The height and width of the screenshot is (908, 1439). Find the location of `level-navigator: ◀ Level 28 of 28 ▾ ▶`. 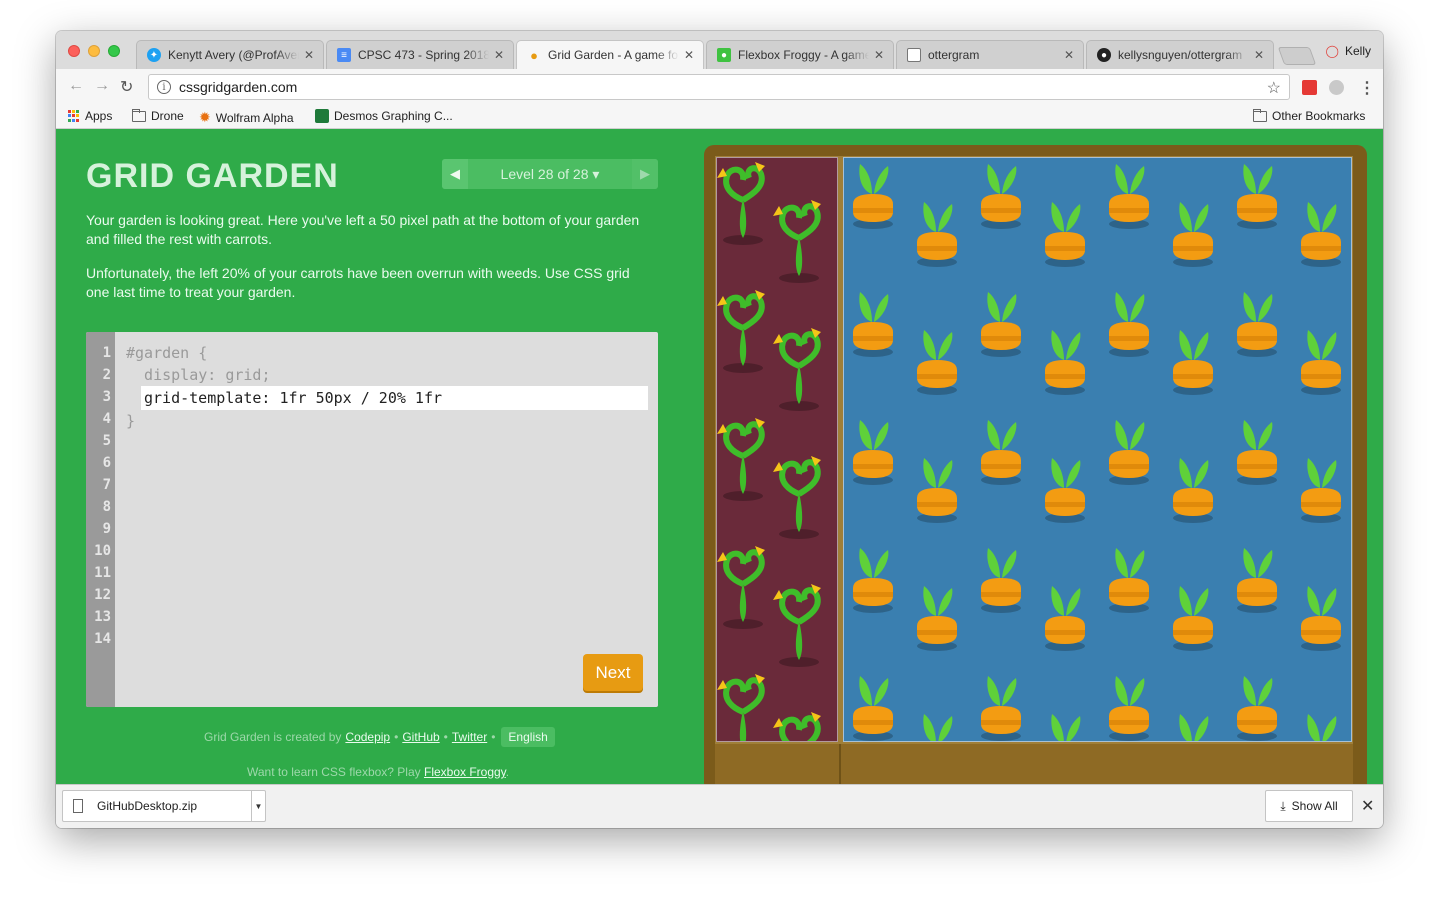

level-navigator: ◀ Level 28 of 28 ▾ ▶ is located at coordinates (550, 174).